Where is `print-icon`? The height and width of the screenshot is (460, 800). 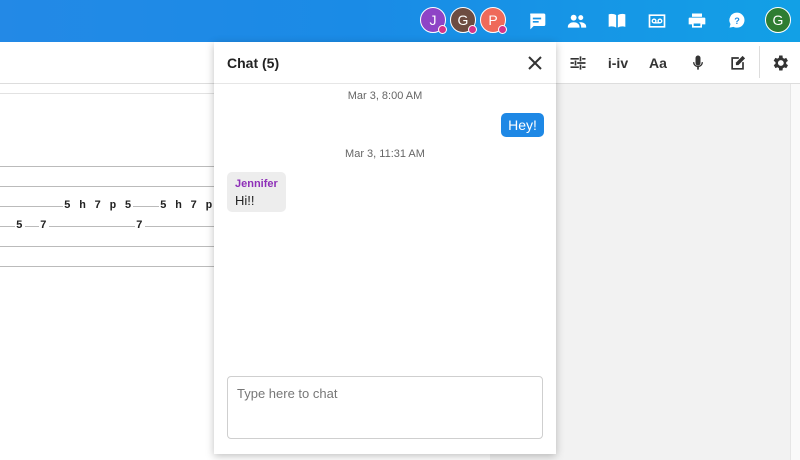
print-icon is located at coordinates (697, 21).